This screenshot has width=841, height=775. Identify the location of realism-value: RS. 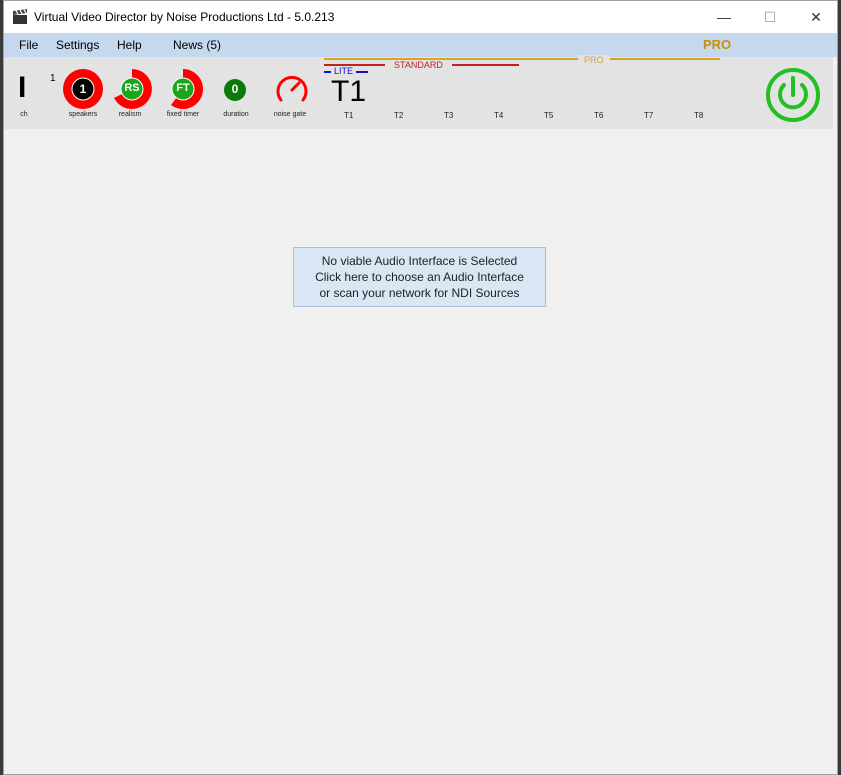
(132, 88).